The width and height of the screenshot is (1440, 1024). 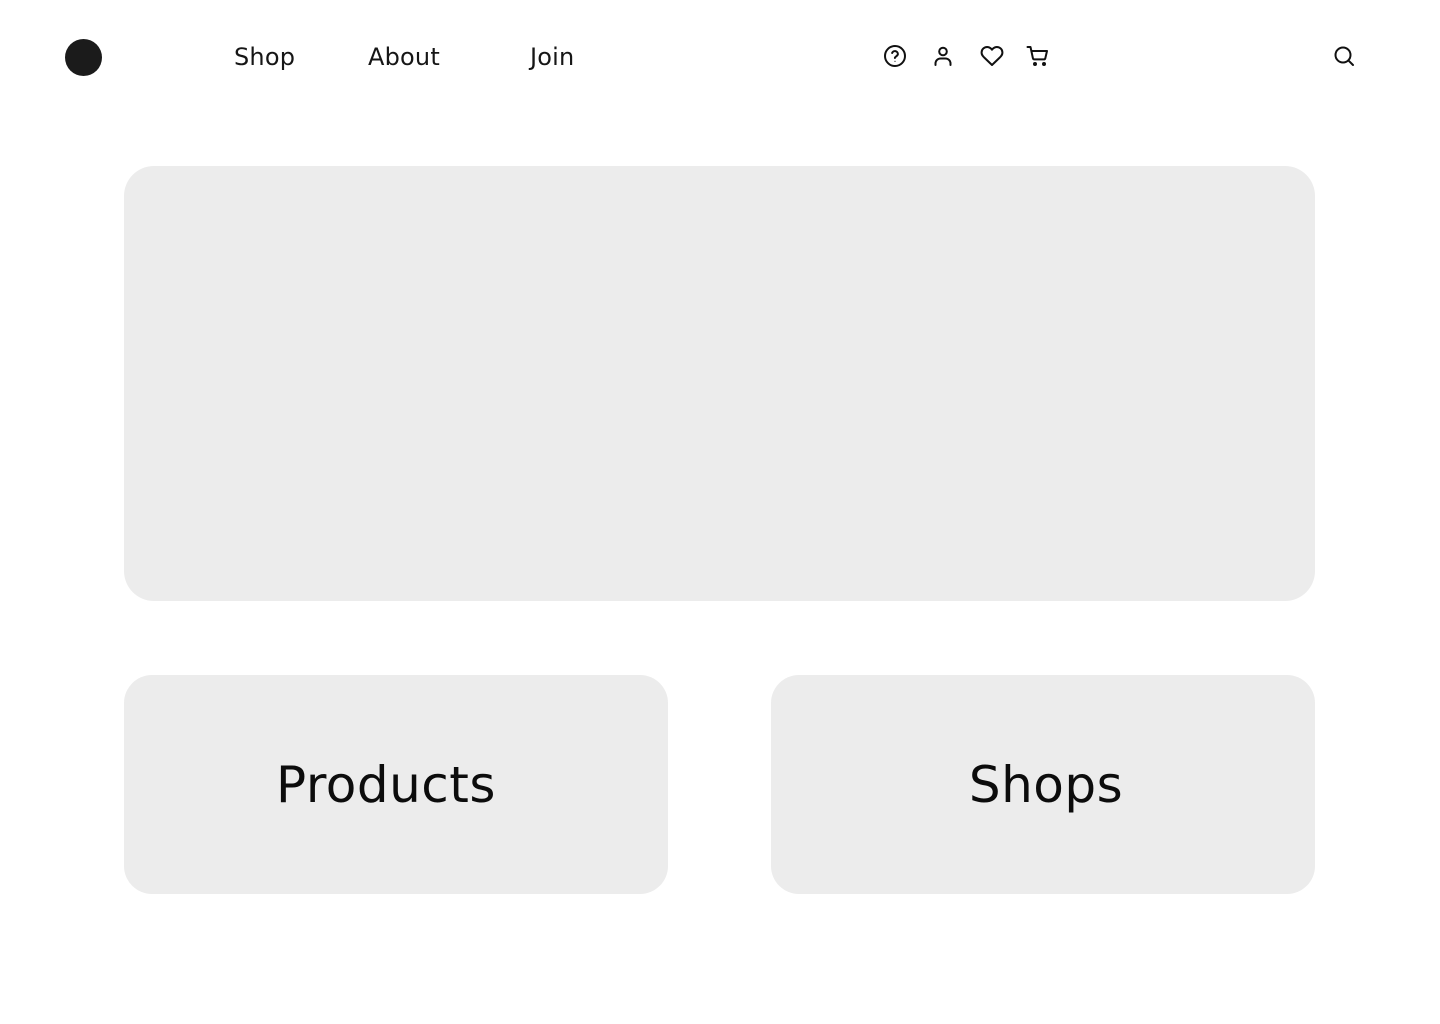 I want to click on user-icon, so click(x=943, y=56).